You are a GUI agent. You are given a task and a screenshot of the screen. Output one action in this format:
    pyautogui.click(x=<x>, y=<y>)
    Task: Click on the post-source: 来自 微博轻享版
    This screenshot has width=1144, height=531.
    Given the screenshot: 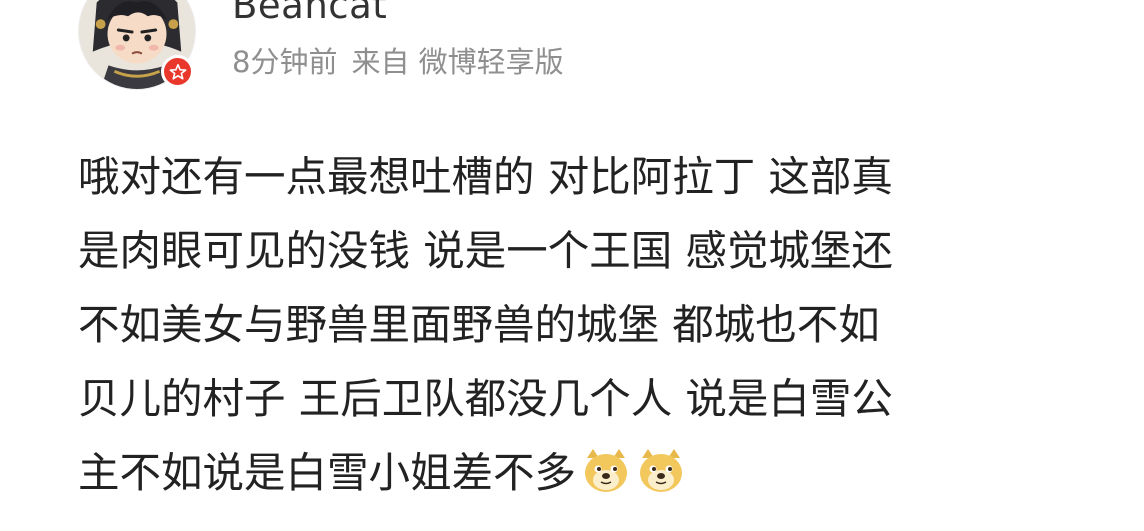 What is the action you would take?
    pyautogui.click(x=457, y=62)
    